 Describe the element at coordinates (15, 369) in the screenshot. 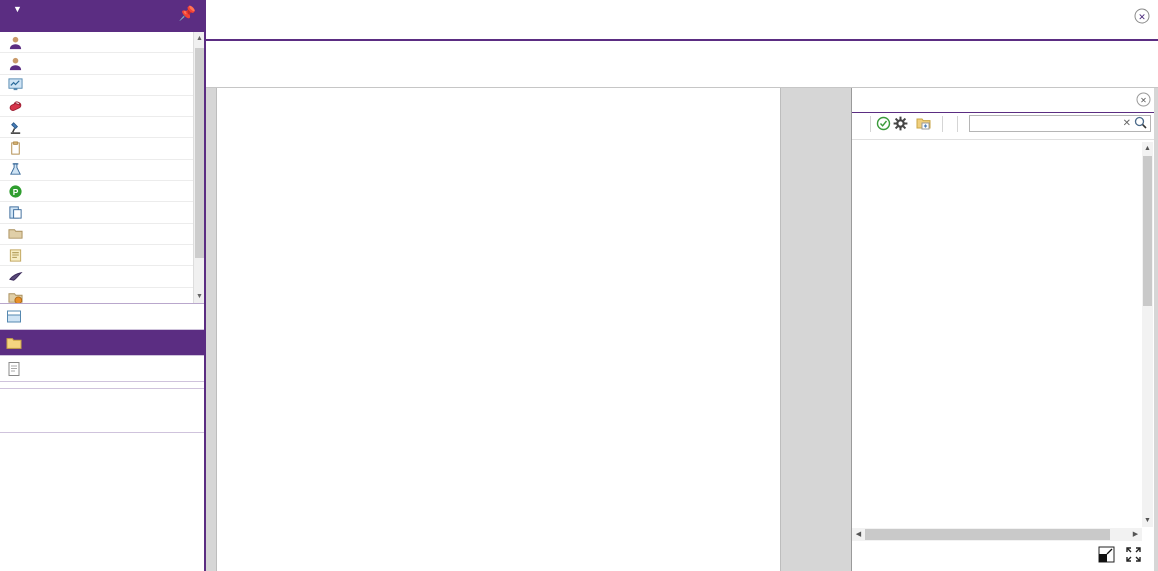

I see `queue-icon` at that location.